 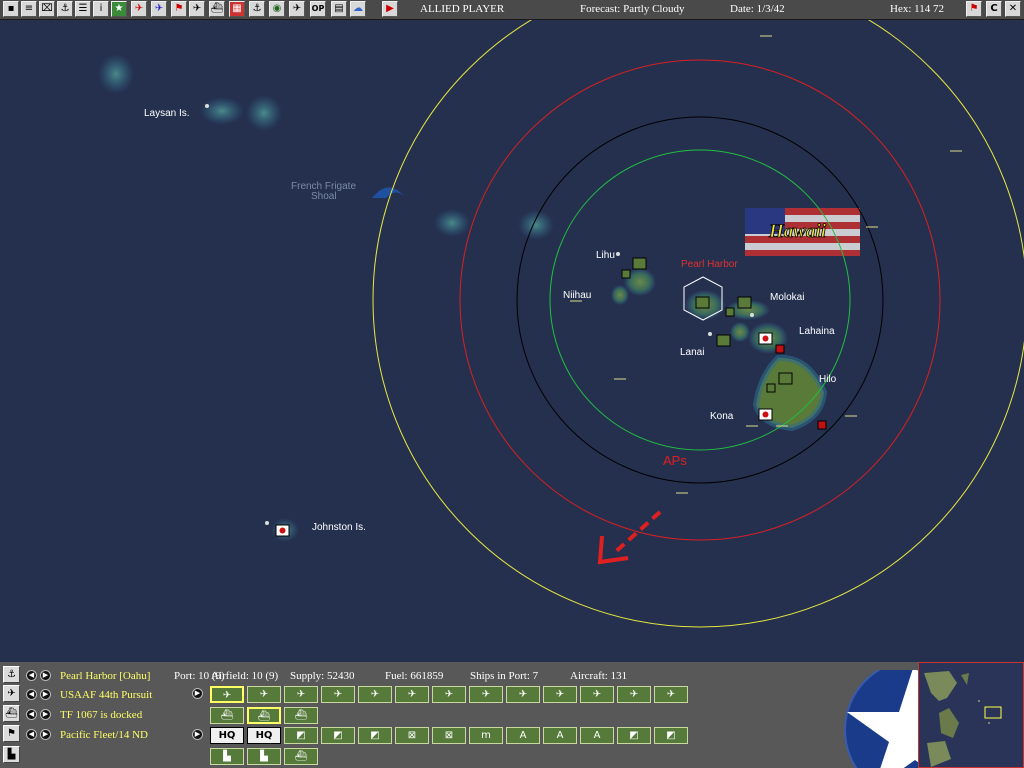 What do you see at coordinates (339, 9) in the screenshot?
I see `grid-icon: ▤` at bounding box center [339, 9].